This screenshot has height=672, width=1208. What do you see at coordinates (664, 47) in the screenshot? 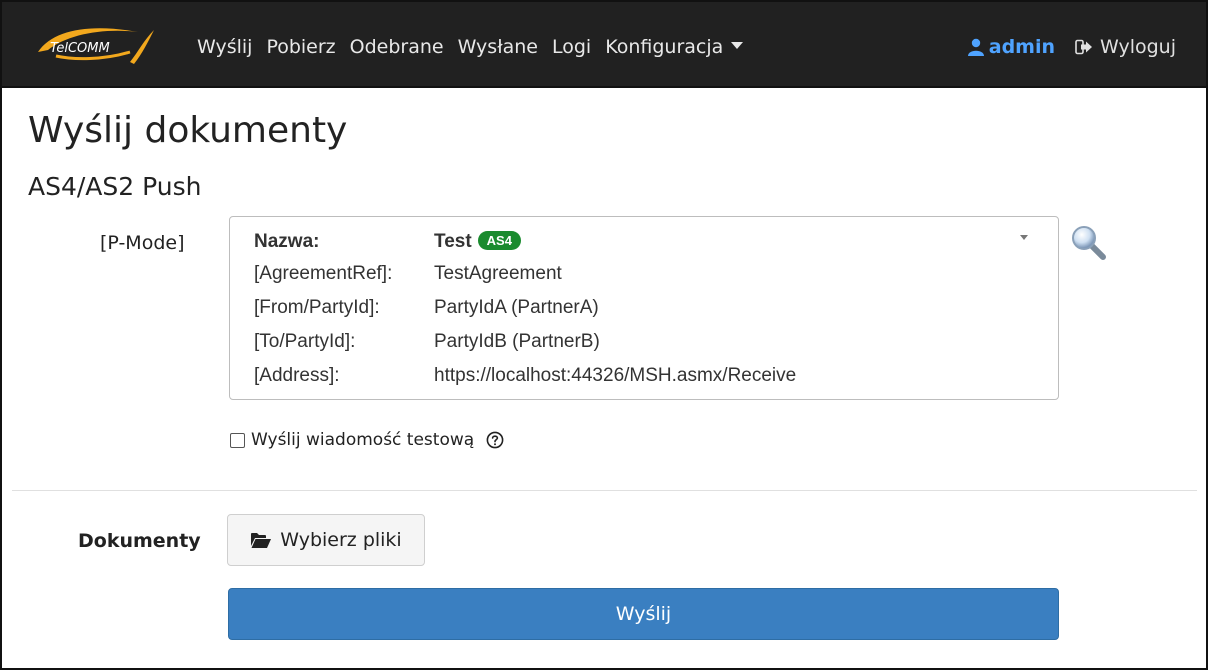
I see `nav-dropdown-label: Konfiguracja` at bounding box center [664, 47].